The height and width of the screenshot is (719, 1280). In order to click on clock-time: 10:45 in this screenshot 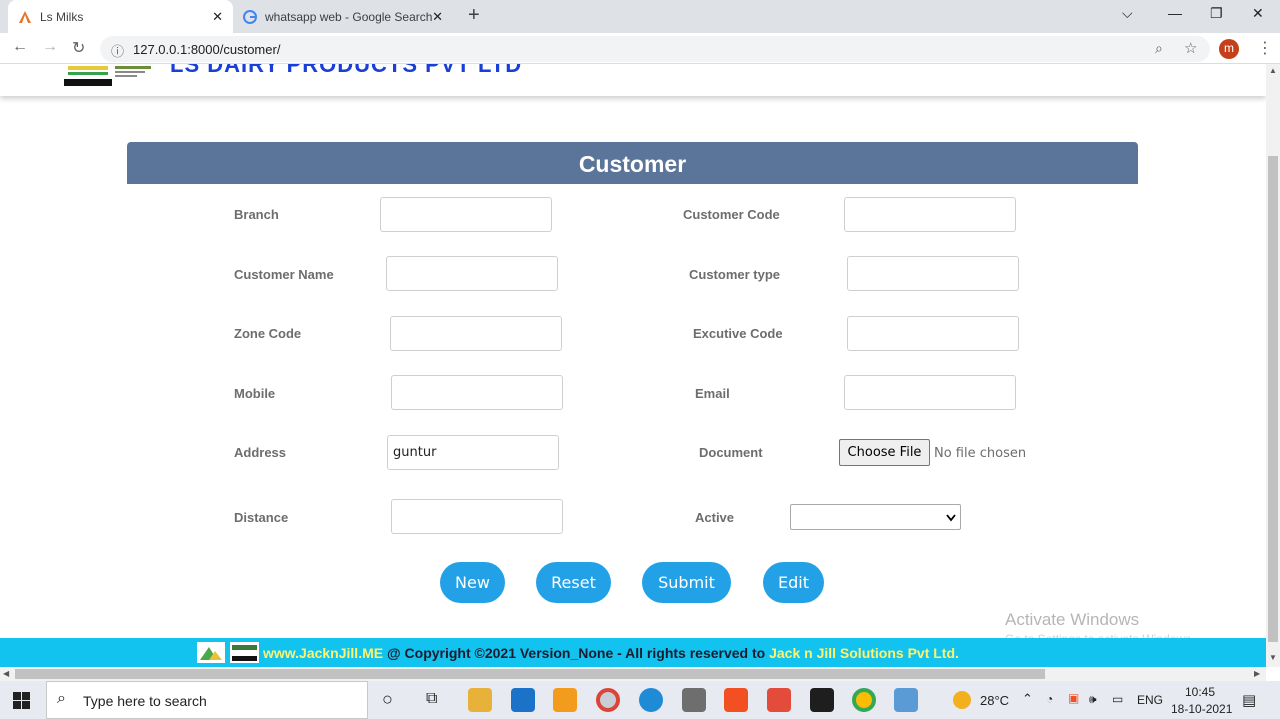, I will do `click(1200, 692)`.